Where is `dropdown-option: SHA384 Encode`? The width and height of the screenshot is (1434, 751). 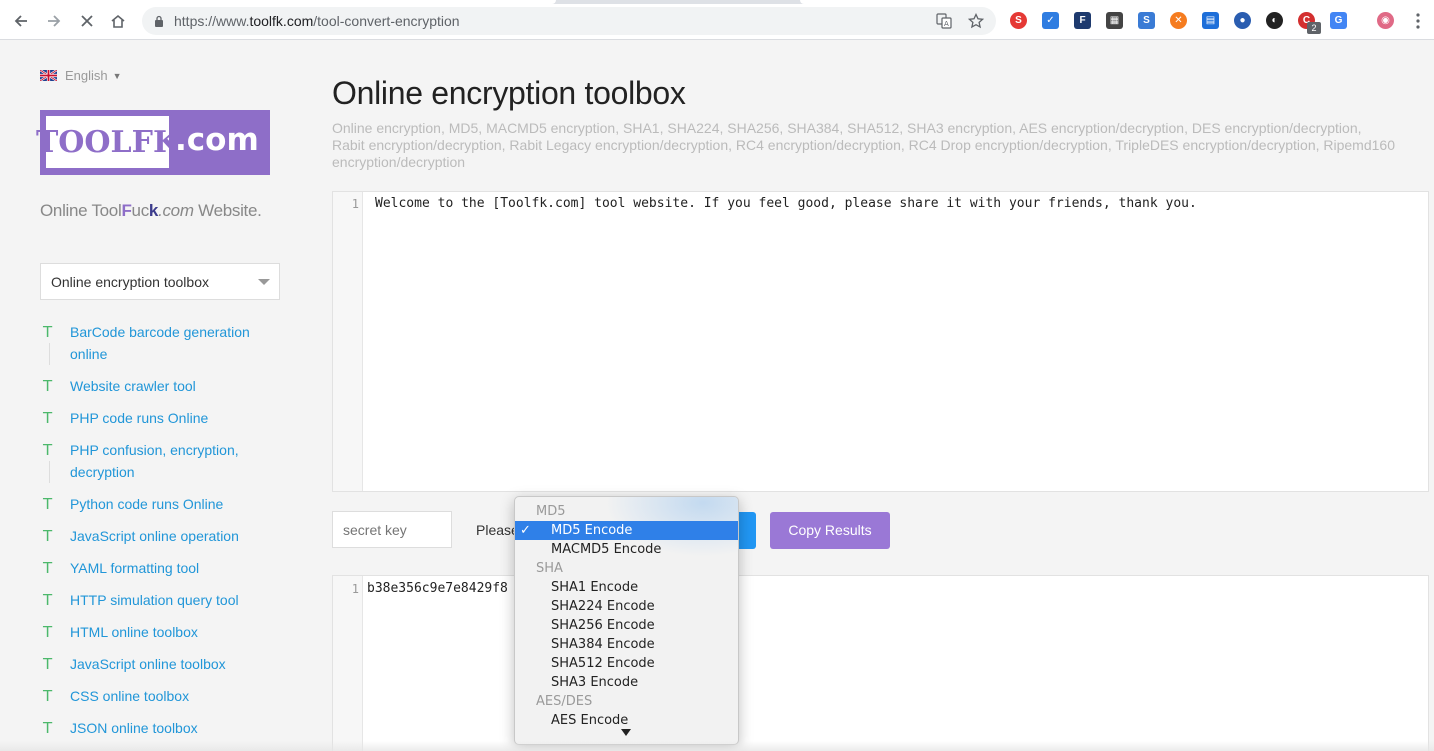
dropdown-option: SHA384 Encode is located at coordinates (626, 644).